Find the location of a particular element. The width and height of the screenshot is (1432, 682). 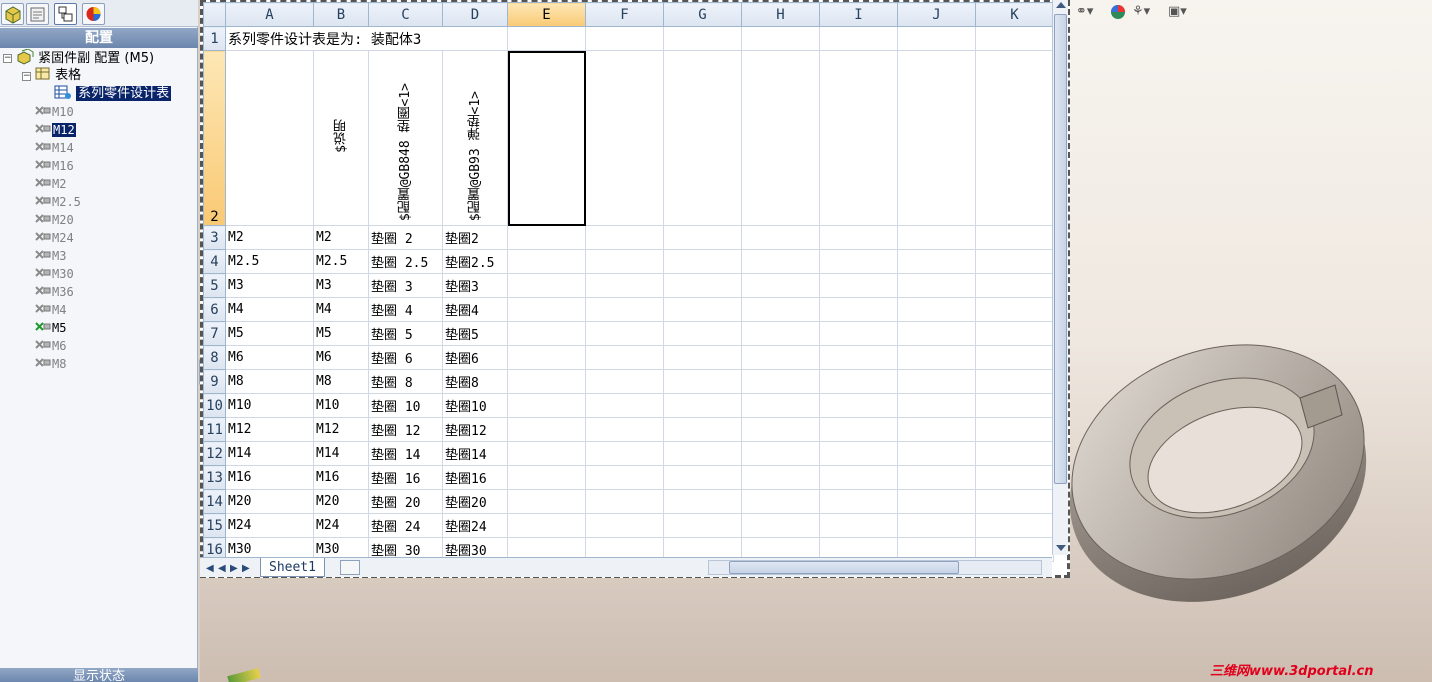

cell: M2.5 is located at coordinates (341, 261).